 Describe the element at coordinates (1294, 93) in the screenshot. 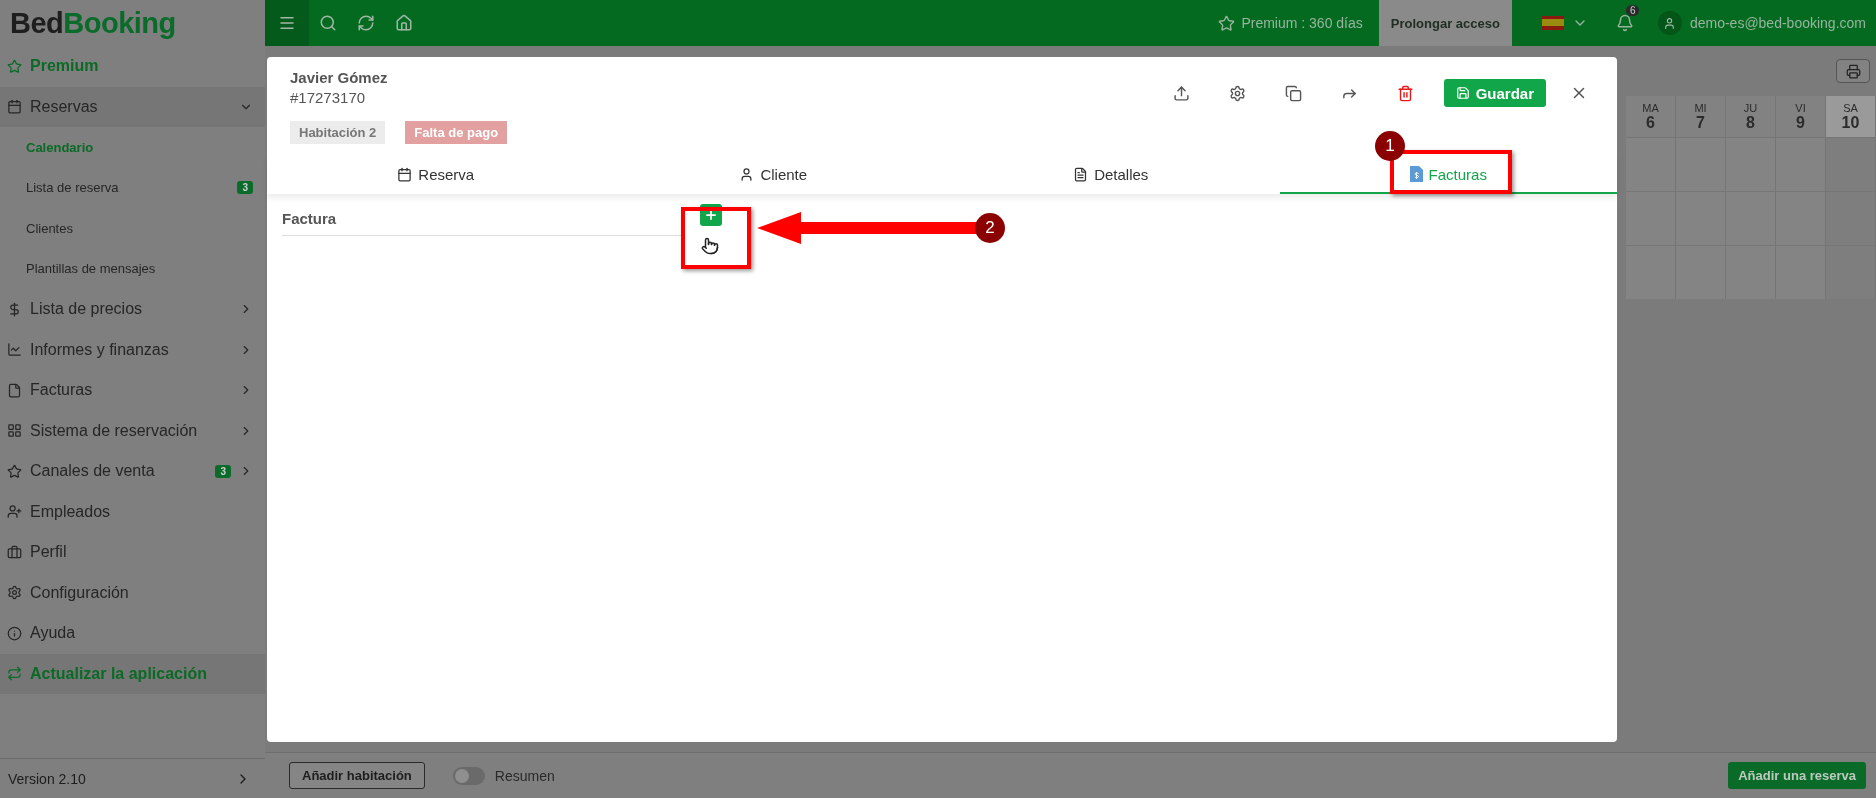

I see `copy-icon` at that location.